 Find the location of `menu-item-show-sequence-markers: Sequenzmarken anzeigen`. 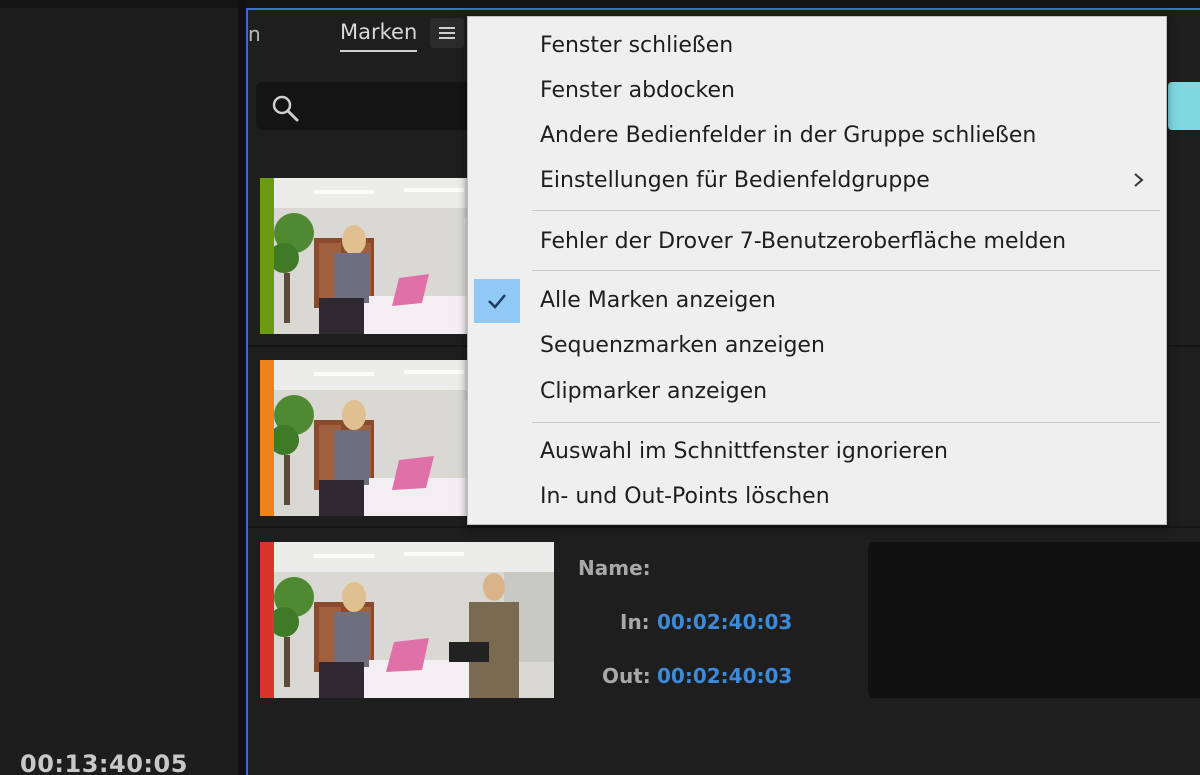

menu-item-show-sequence-markers: Sequenzmarken anzeigen is located at coordinates (682, 345).